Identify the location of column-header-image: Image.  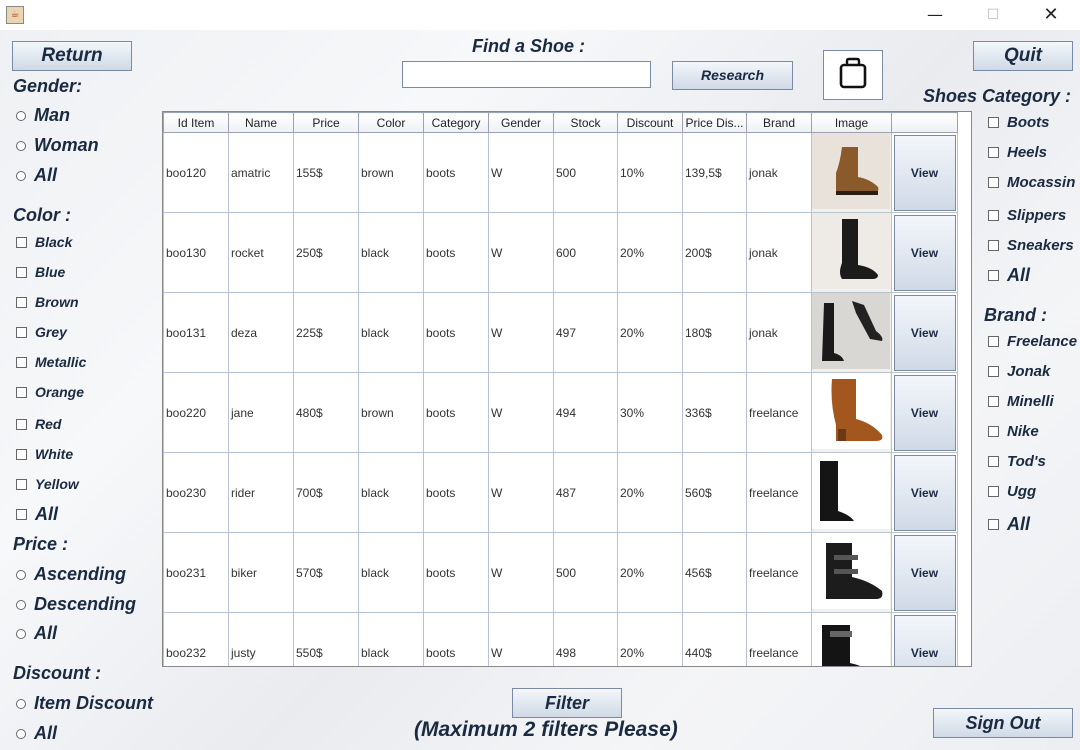
(851, 122).